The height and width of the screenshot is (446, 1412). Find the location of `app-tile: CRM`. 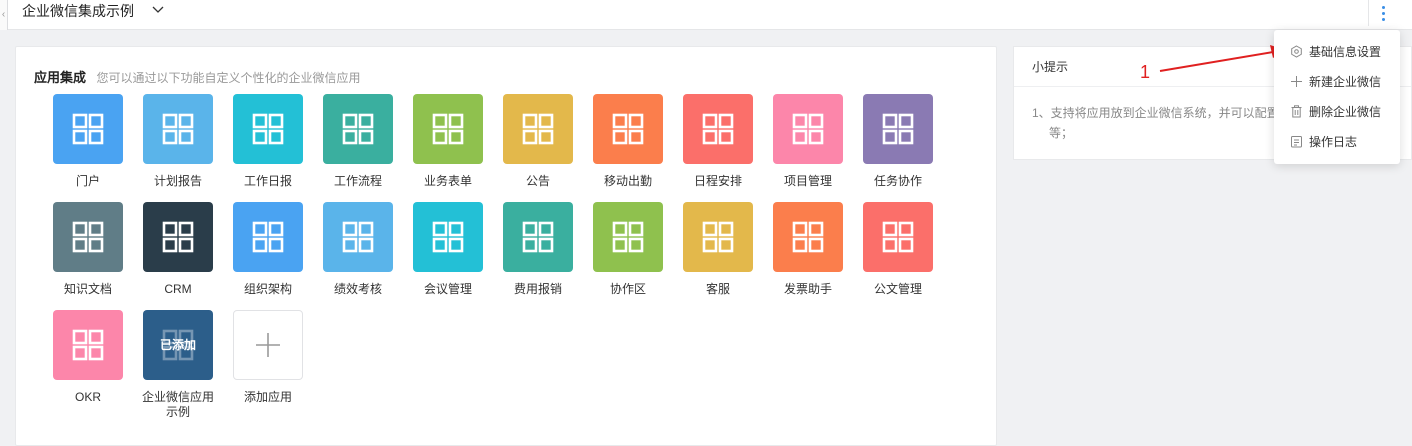

app-tile: CRM is located at coordinates (178, 254).